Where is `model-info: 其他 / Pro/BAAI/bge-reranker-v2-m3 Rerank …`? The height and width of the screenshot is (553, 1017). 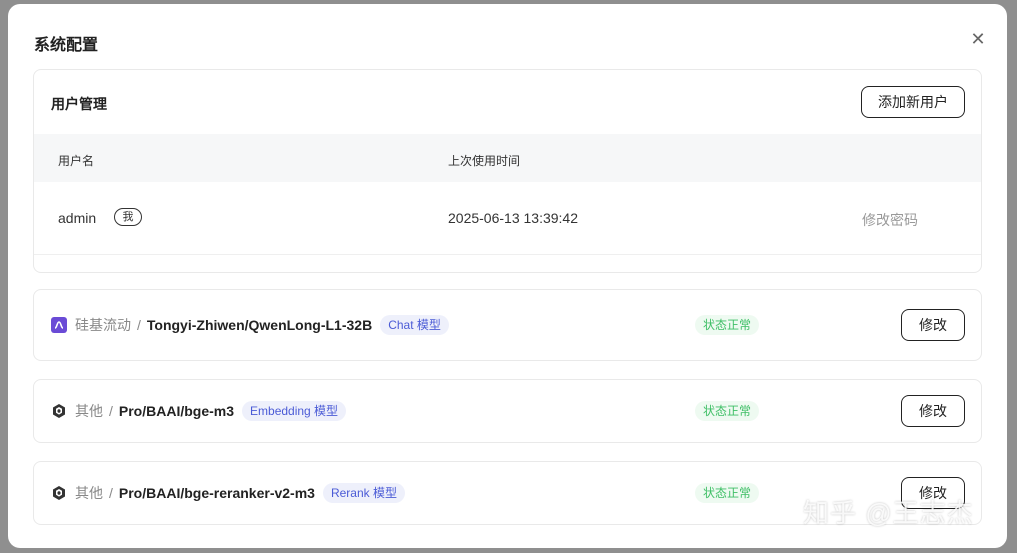
model-info: 其他 / Pro/BAAI/bge-reranker-v2-m3 Rerank … is located at coordinates (228, 493).